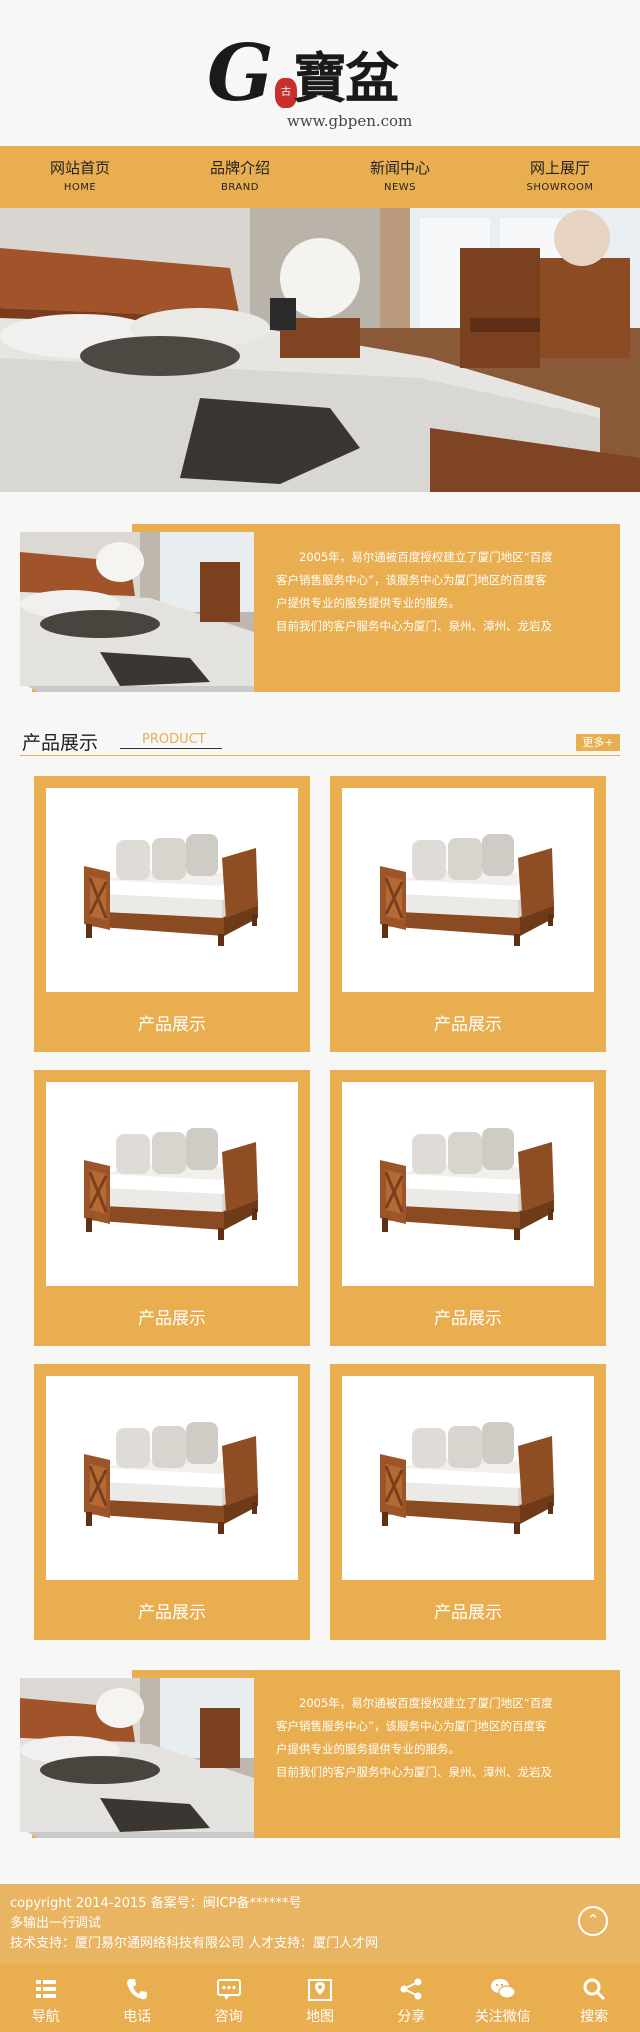 The image size is (640, 2032). Describe the element at coordinates (45, 1989) in the screenshot. I see `menu-icon` at that location.